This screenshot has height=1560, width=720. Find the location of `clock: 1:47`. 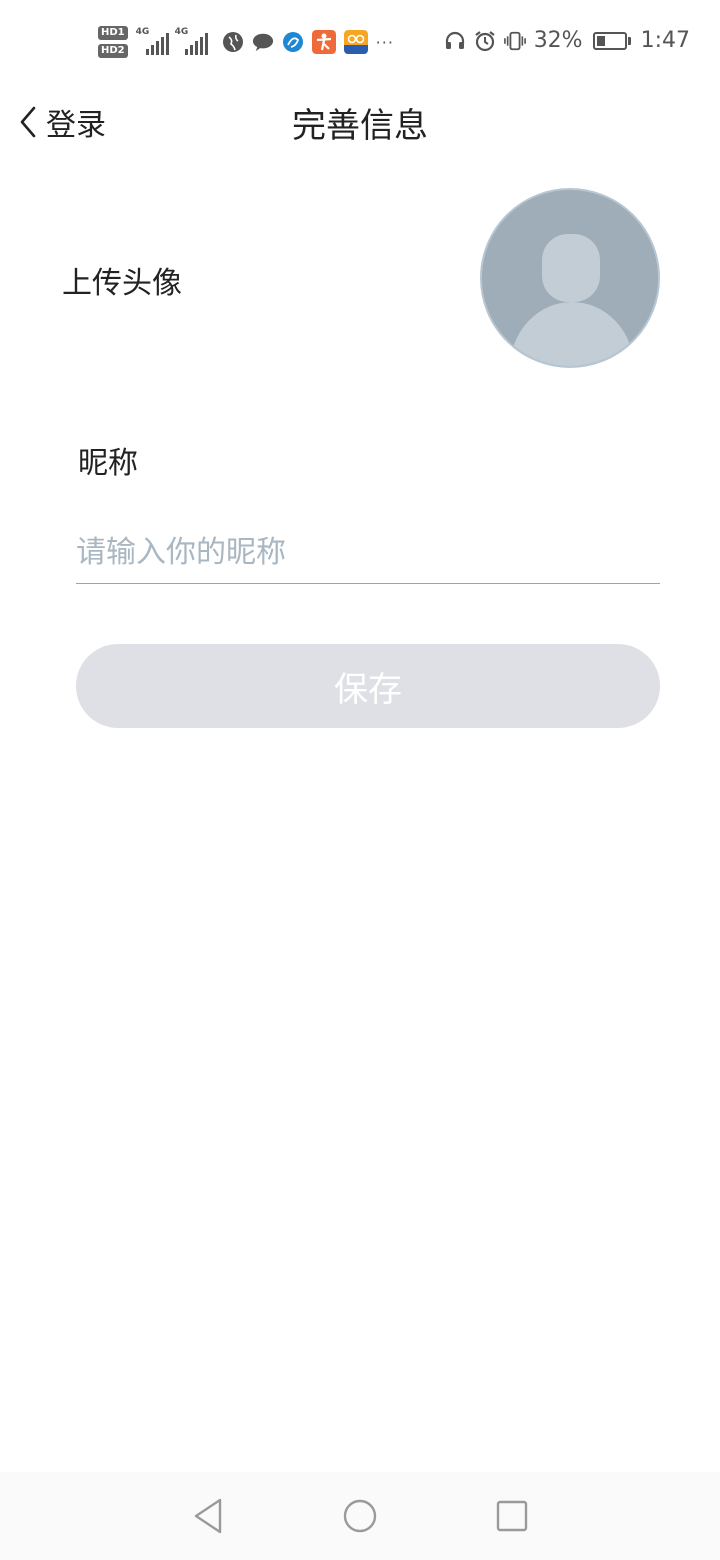

clock: 1:47 is located at coordinates (665, 40).